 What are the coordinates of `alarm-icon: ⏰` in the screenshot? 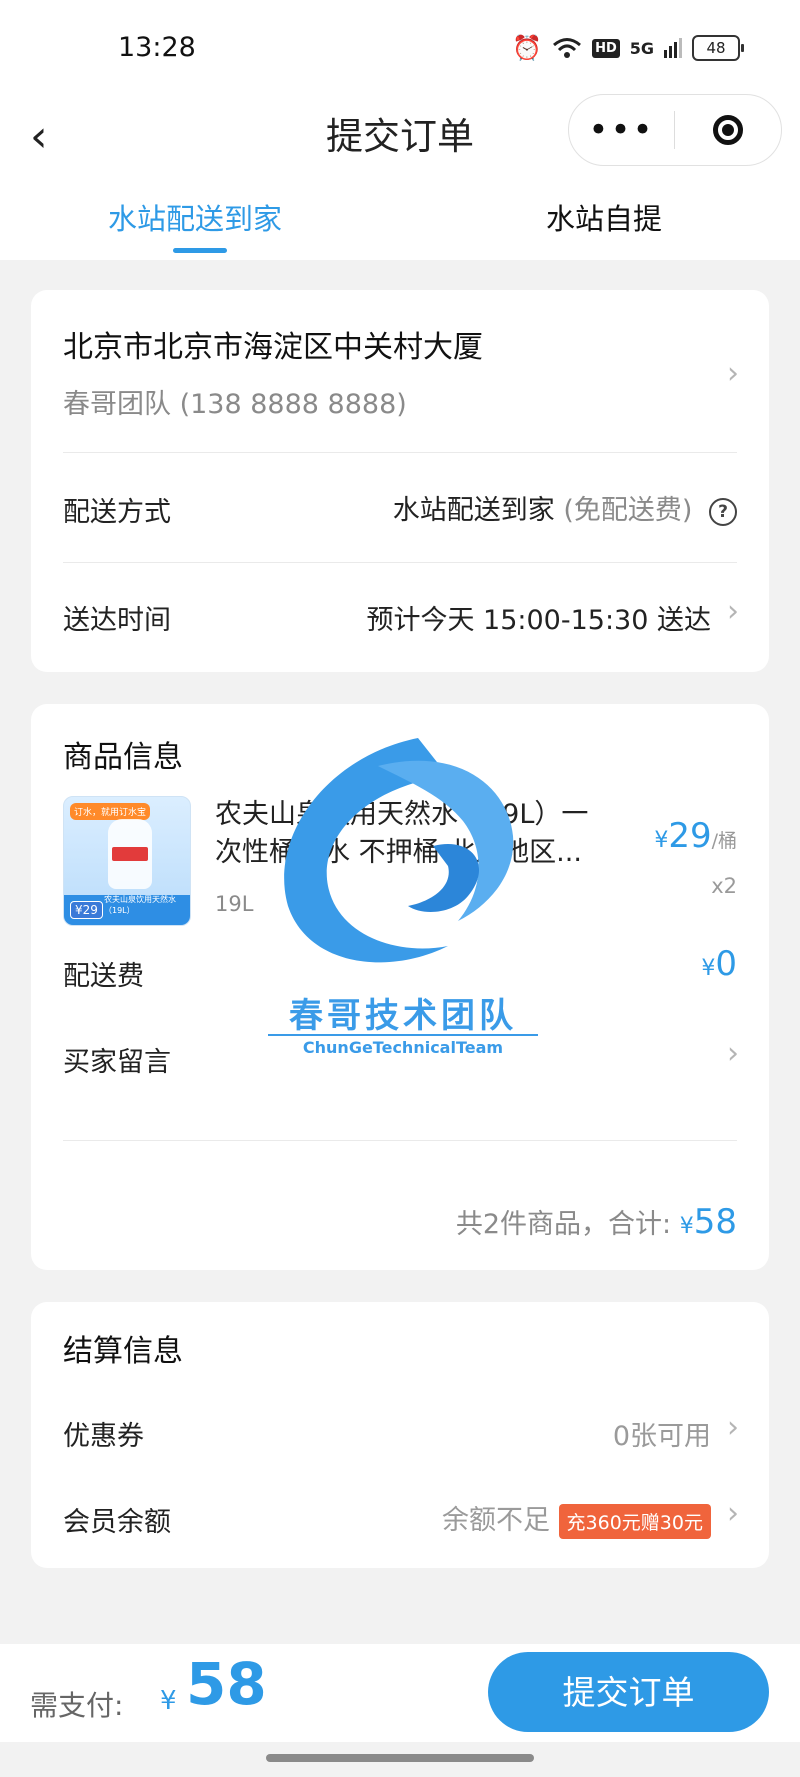 It's located at (527, 48).